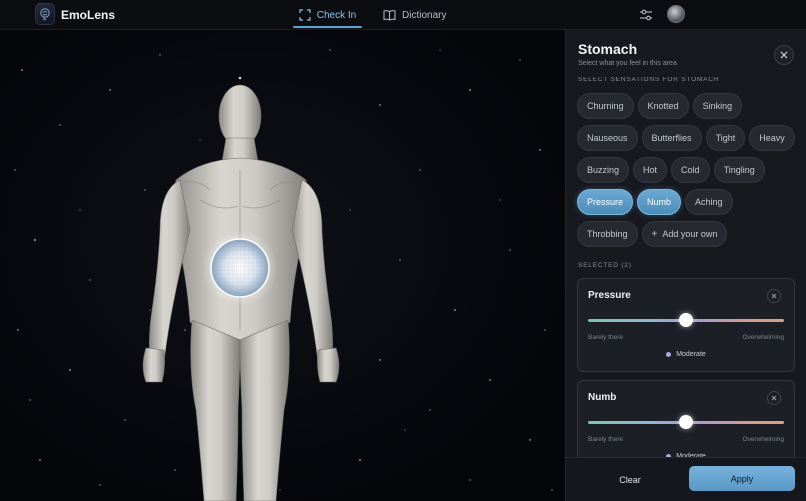 This screenshot has width=806, height=501. Describe the element at coordinates (709, 202) in the screenshot. I see `chip-aching: Aching` at that location.